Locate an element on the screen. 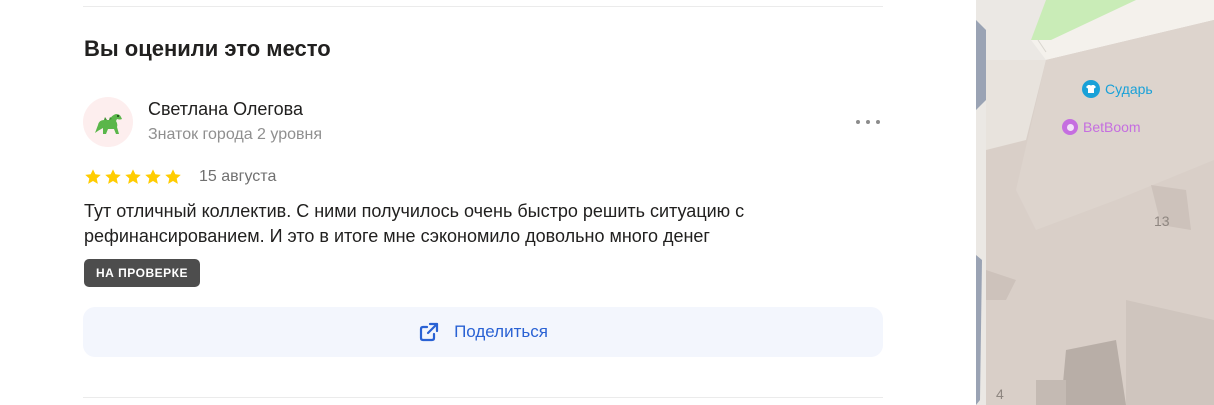  dinosaur-icon is located at coordinates (108, 124).